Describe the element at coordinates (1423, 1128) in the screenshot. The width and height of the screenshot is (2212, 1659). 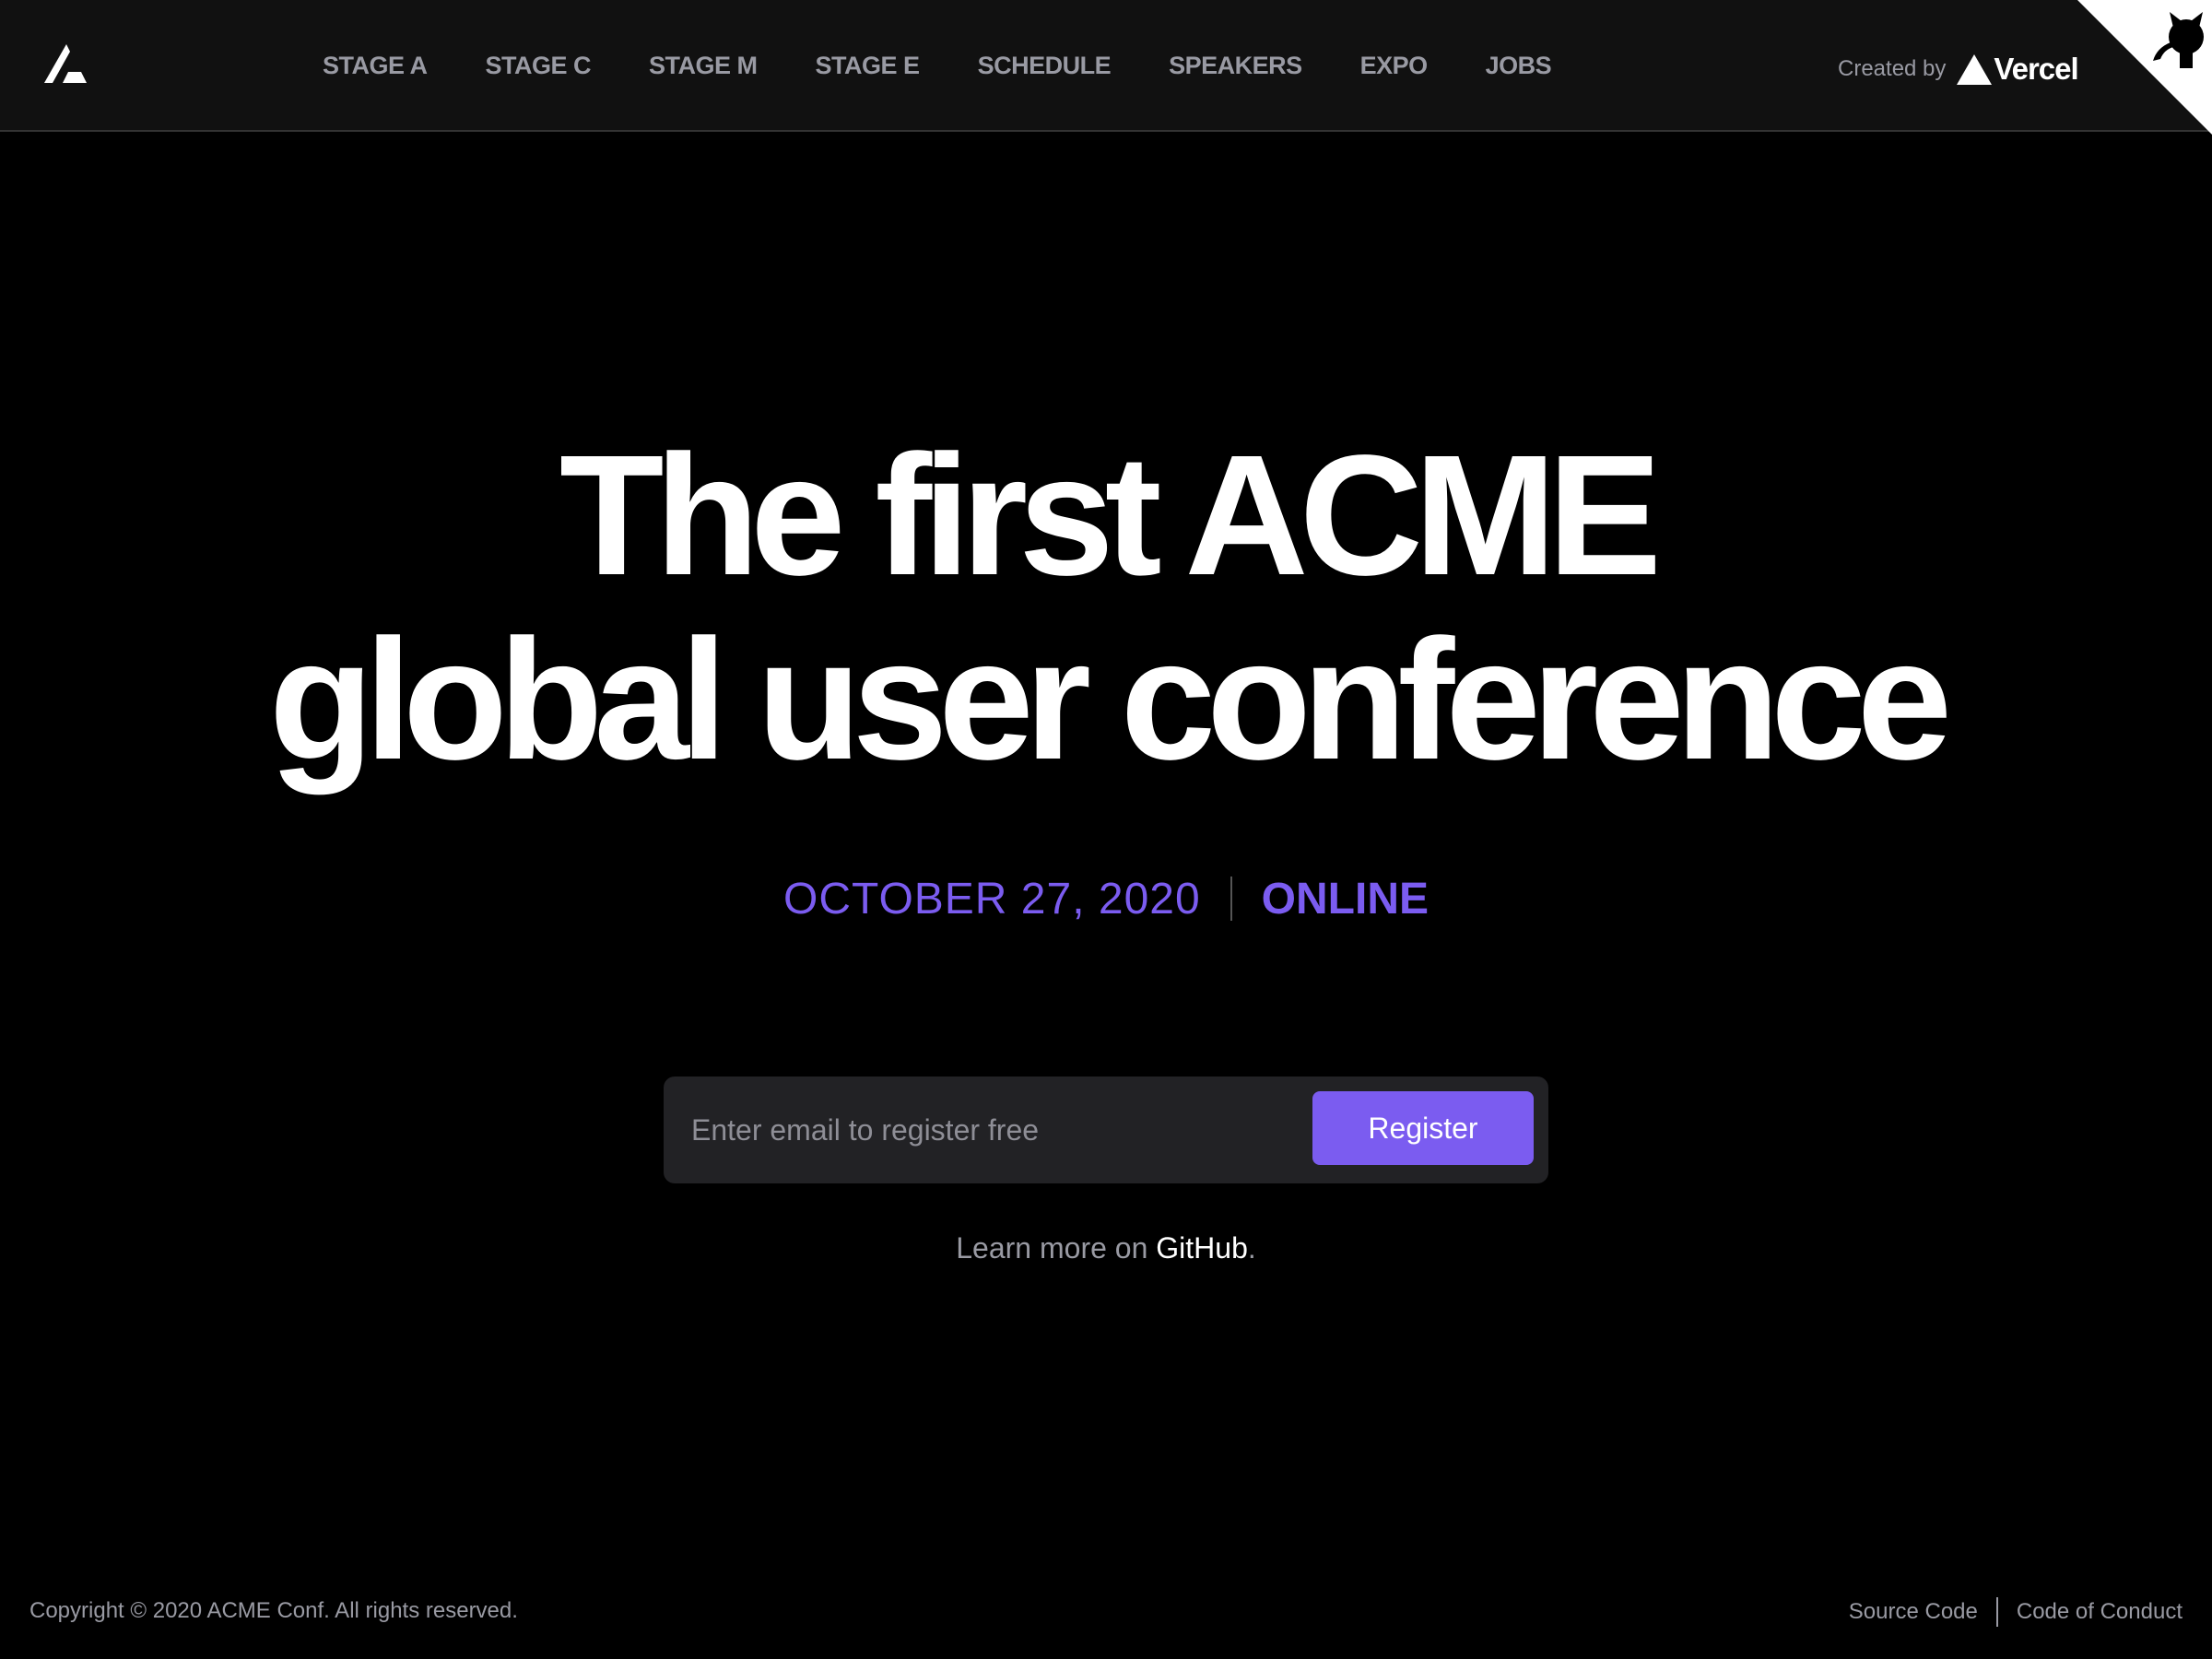
I see `register-button: Register` at that location.